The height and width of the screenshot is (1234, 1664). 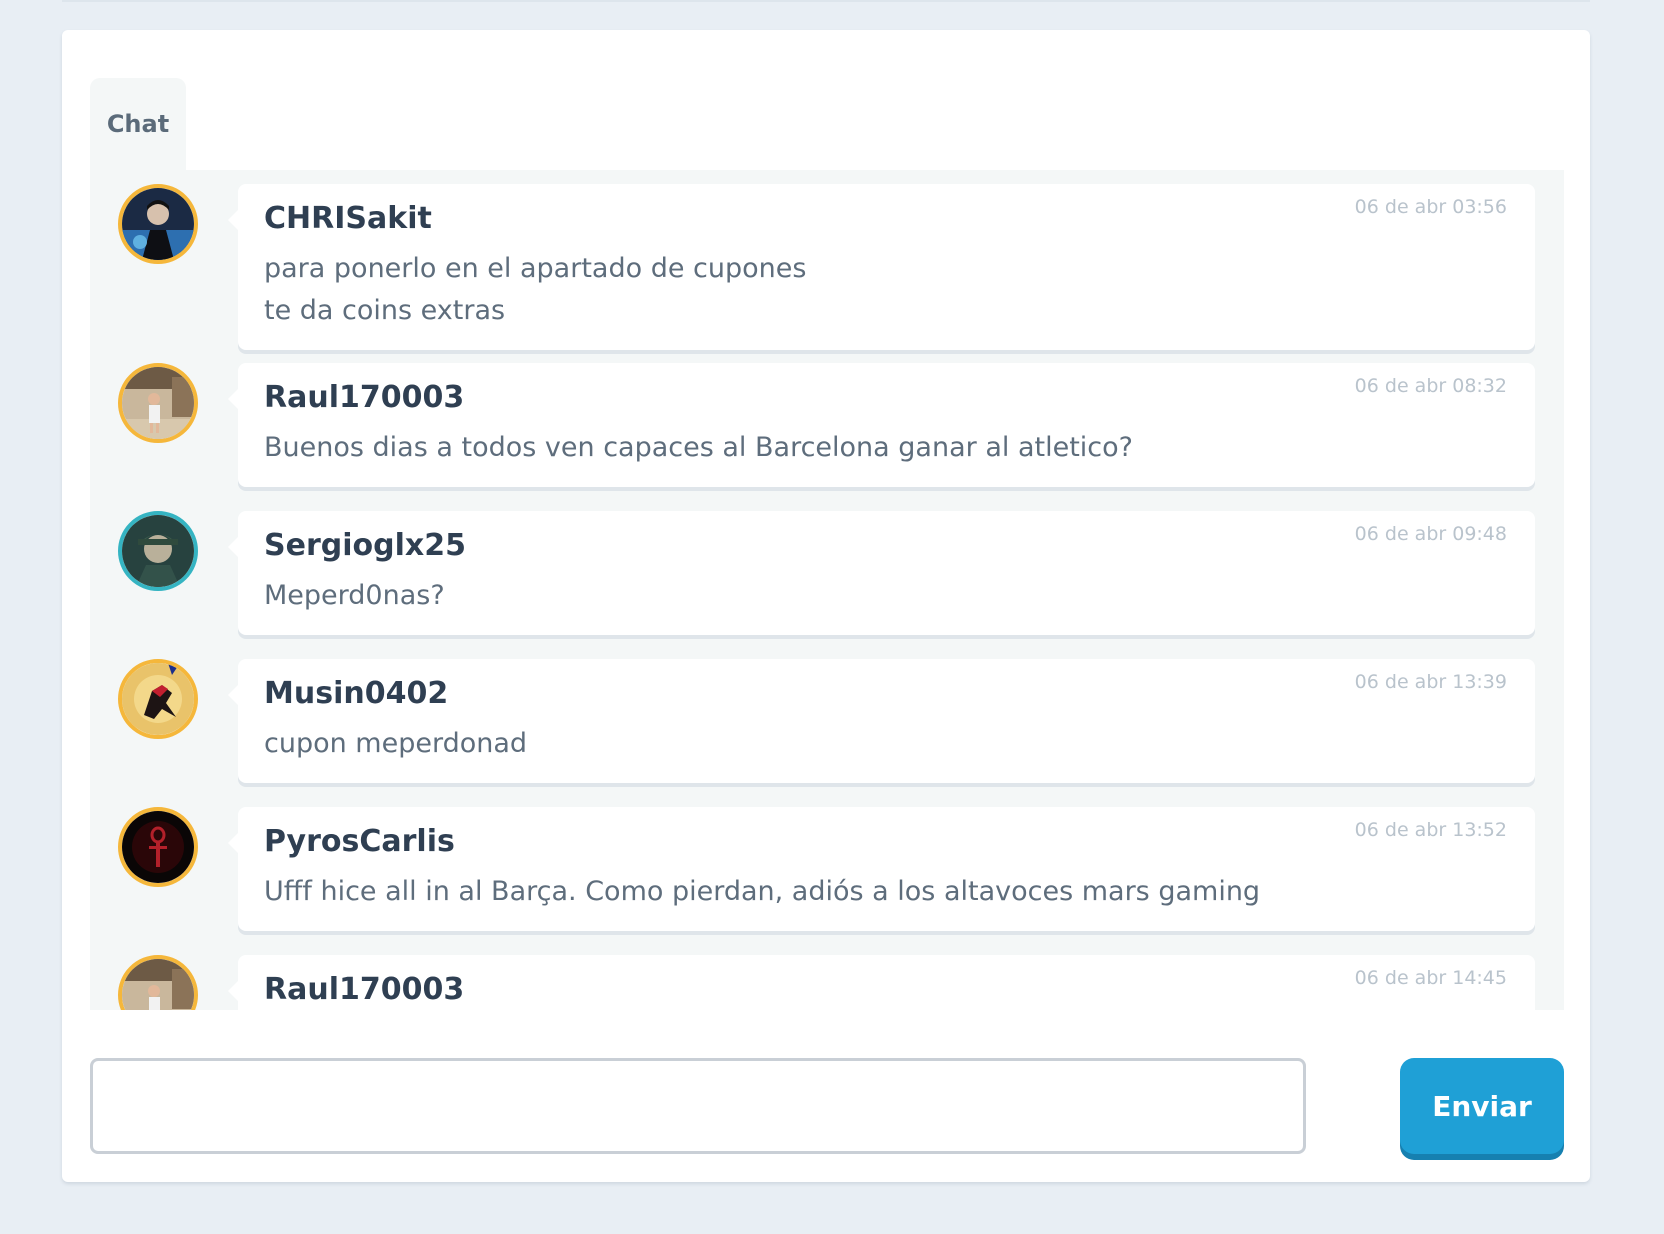 What do you see at coordinates (886, 546) in the screenshot?
I see `message-username: Sergioglx25` at bounding box center [886, 546].